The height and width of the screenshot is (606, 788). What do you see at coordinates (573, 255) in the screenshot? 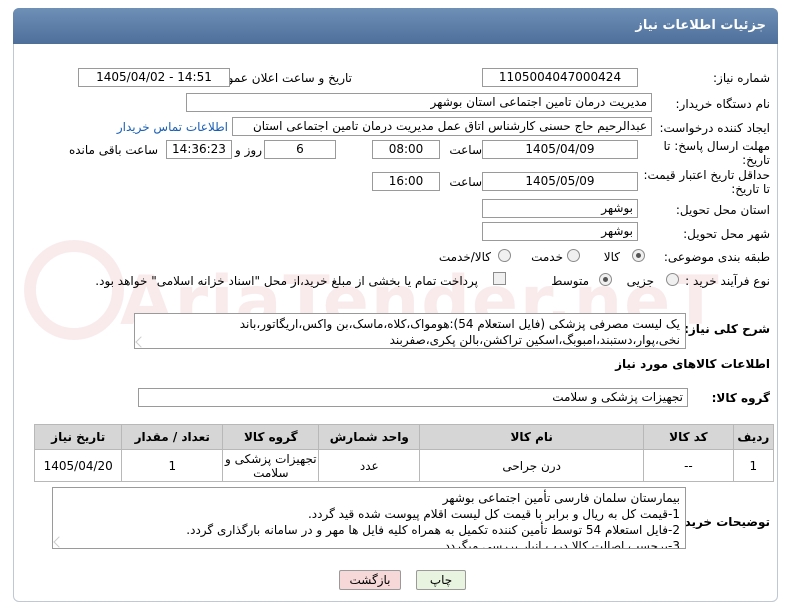
I see `category-radio-service` at bounding box center [573, 255].